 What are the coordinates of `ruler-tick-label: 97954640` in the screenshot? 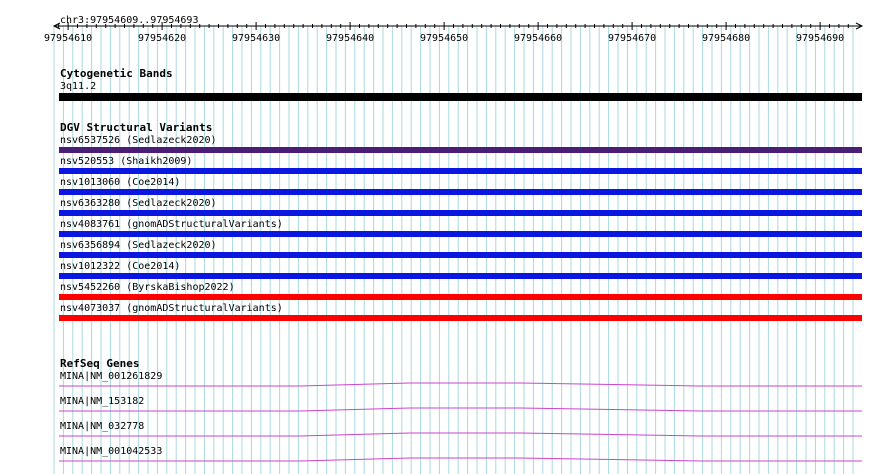 It's located at (350, 38).